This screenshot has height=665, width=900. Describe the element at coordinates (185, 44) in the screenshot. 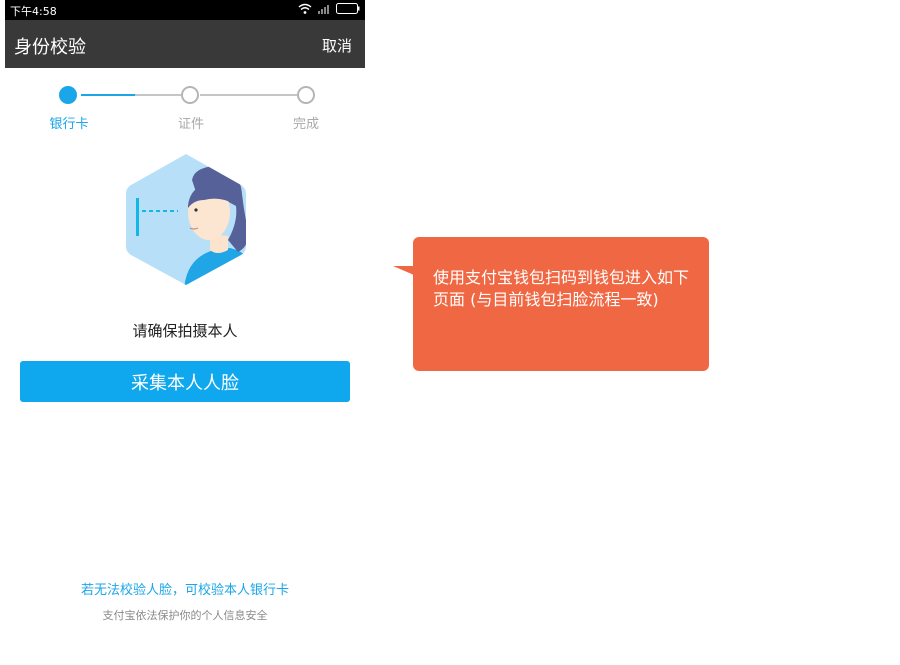

I see `nav-bar: 身份校验 取消` at that location.